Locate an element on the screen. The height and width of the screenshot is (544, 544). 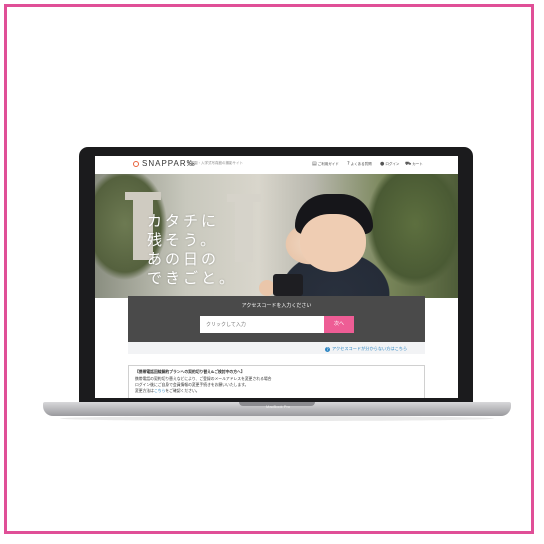
help-link: ? アクセスコードが分からない方はこちら is located at coordinates (366, 349).